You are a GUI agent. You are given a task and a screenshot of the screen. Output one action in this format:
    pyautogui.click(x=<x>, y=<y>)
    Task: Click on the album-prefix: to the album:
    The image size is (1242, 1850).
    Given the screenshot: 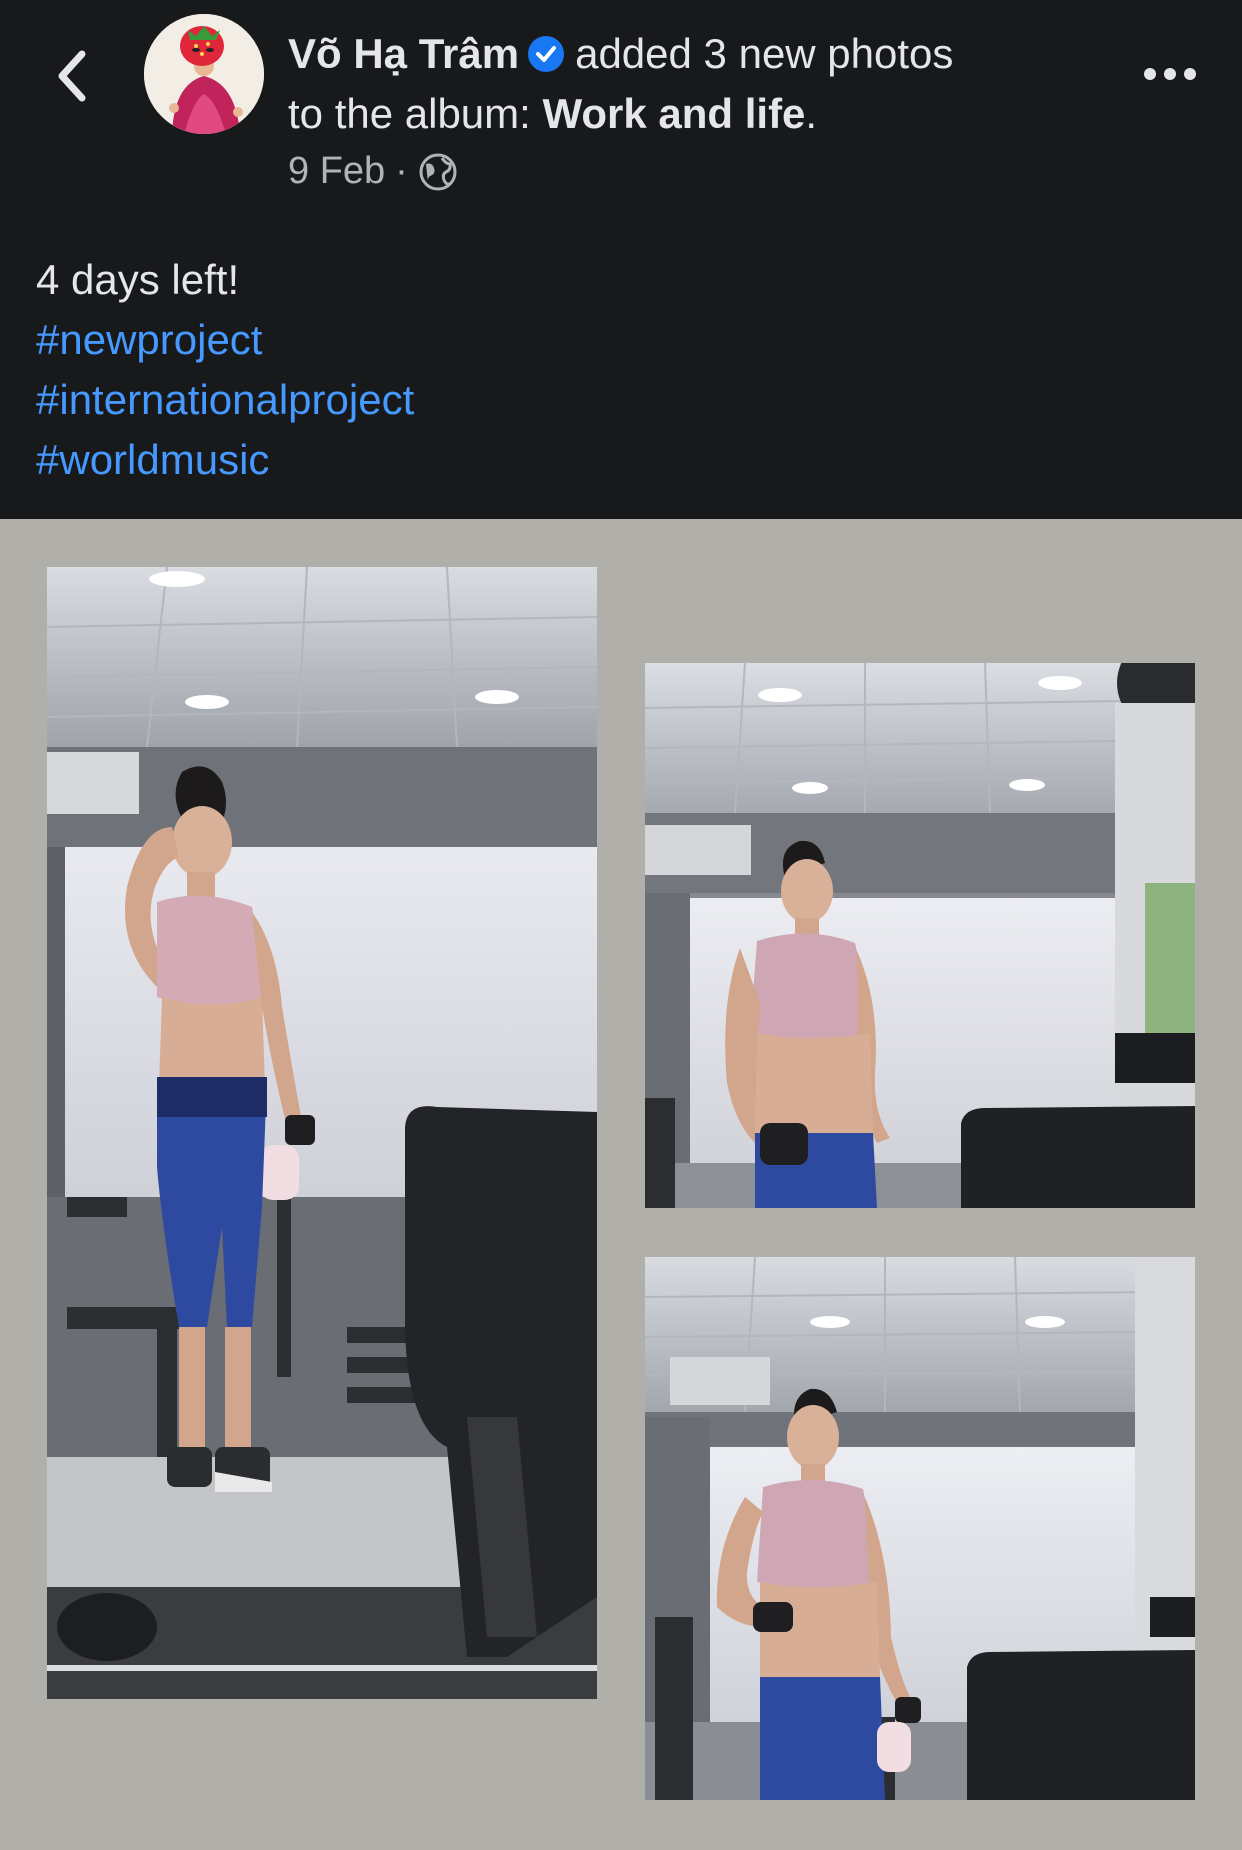 What is the action you would take?
    pyautogui.click(x=409, y=113)
    